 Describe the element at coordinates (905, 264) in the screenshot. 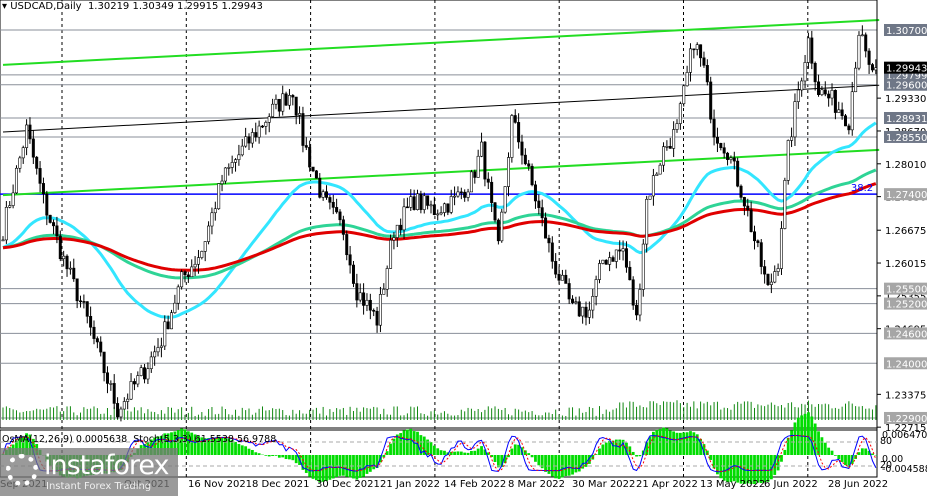

I see `price-tick-label: 1.26015` at that location.